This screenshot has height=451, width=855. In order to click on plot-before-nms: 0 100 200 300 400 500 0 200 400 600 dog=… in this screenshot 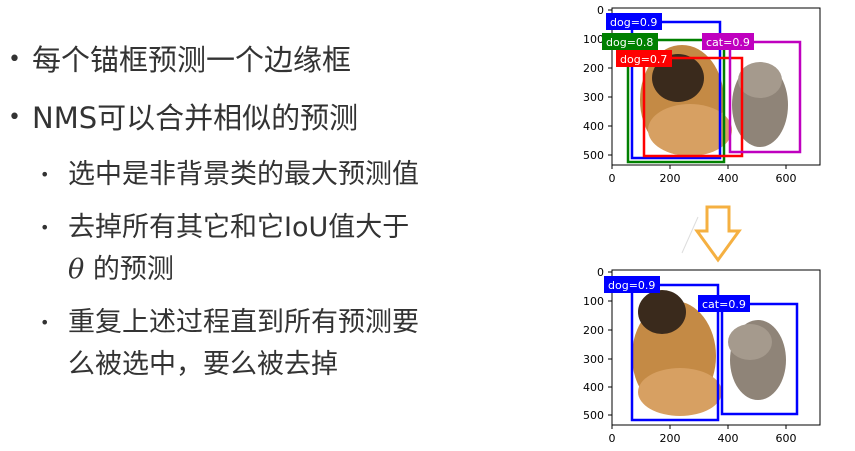, I will do `click(702, 94)`.